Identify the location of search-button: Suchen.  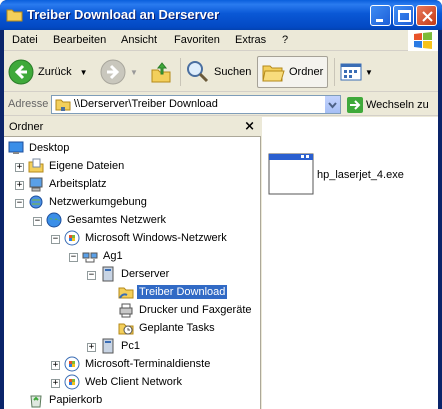
(220, 72).